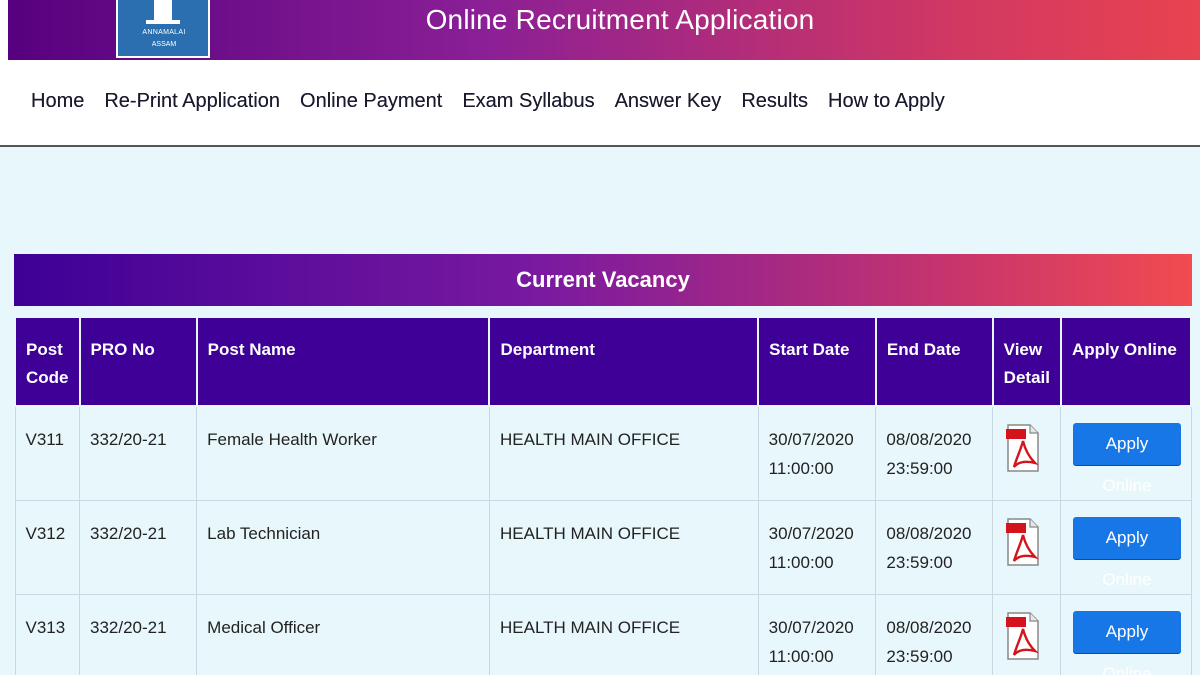  What do you see at coordinates (47, 361) in the screenshot?
I see `col-header-post-code: Post Code` at bounding box center [47, 361].